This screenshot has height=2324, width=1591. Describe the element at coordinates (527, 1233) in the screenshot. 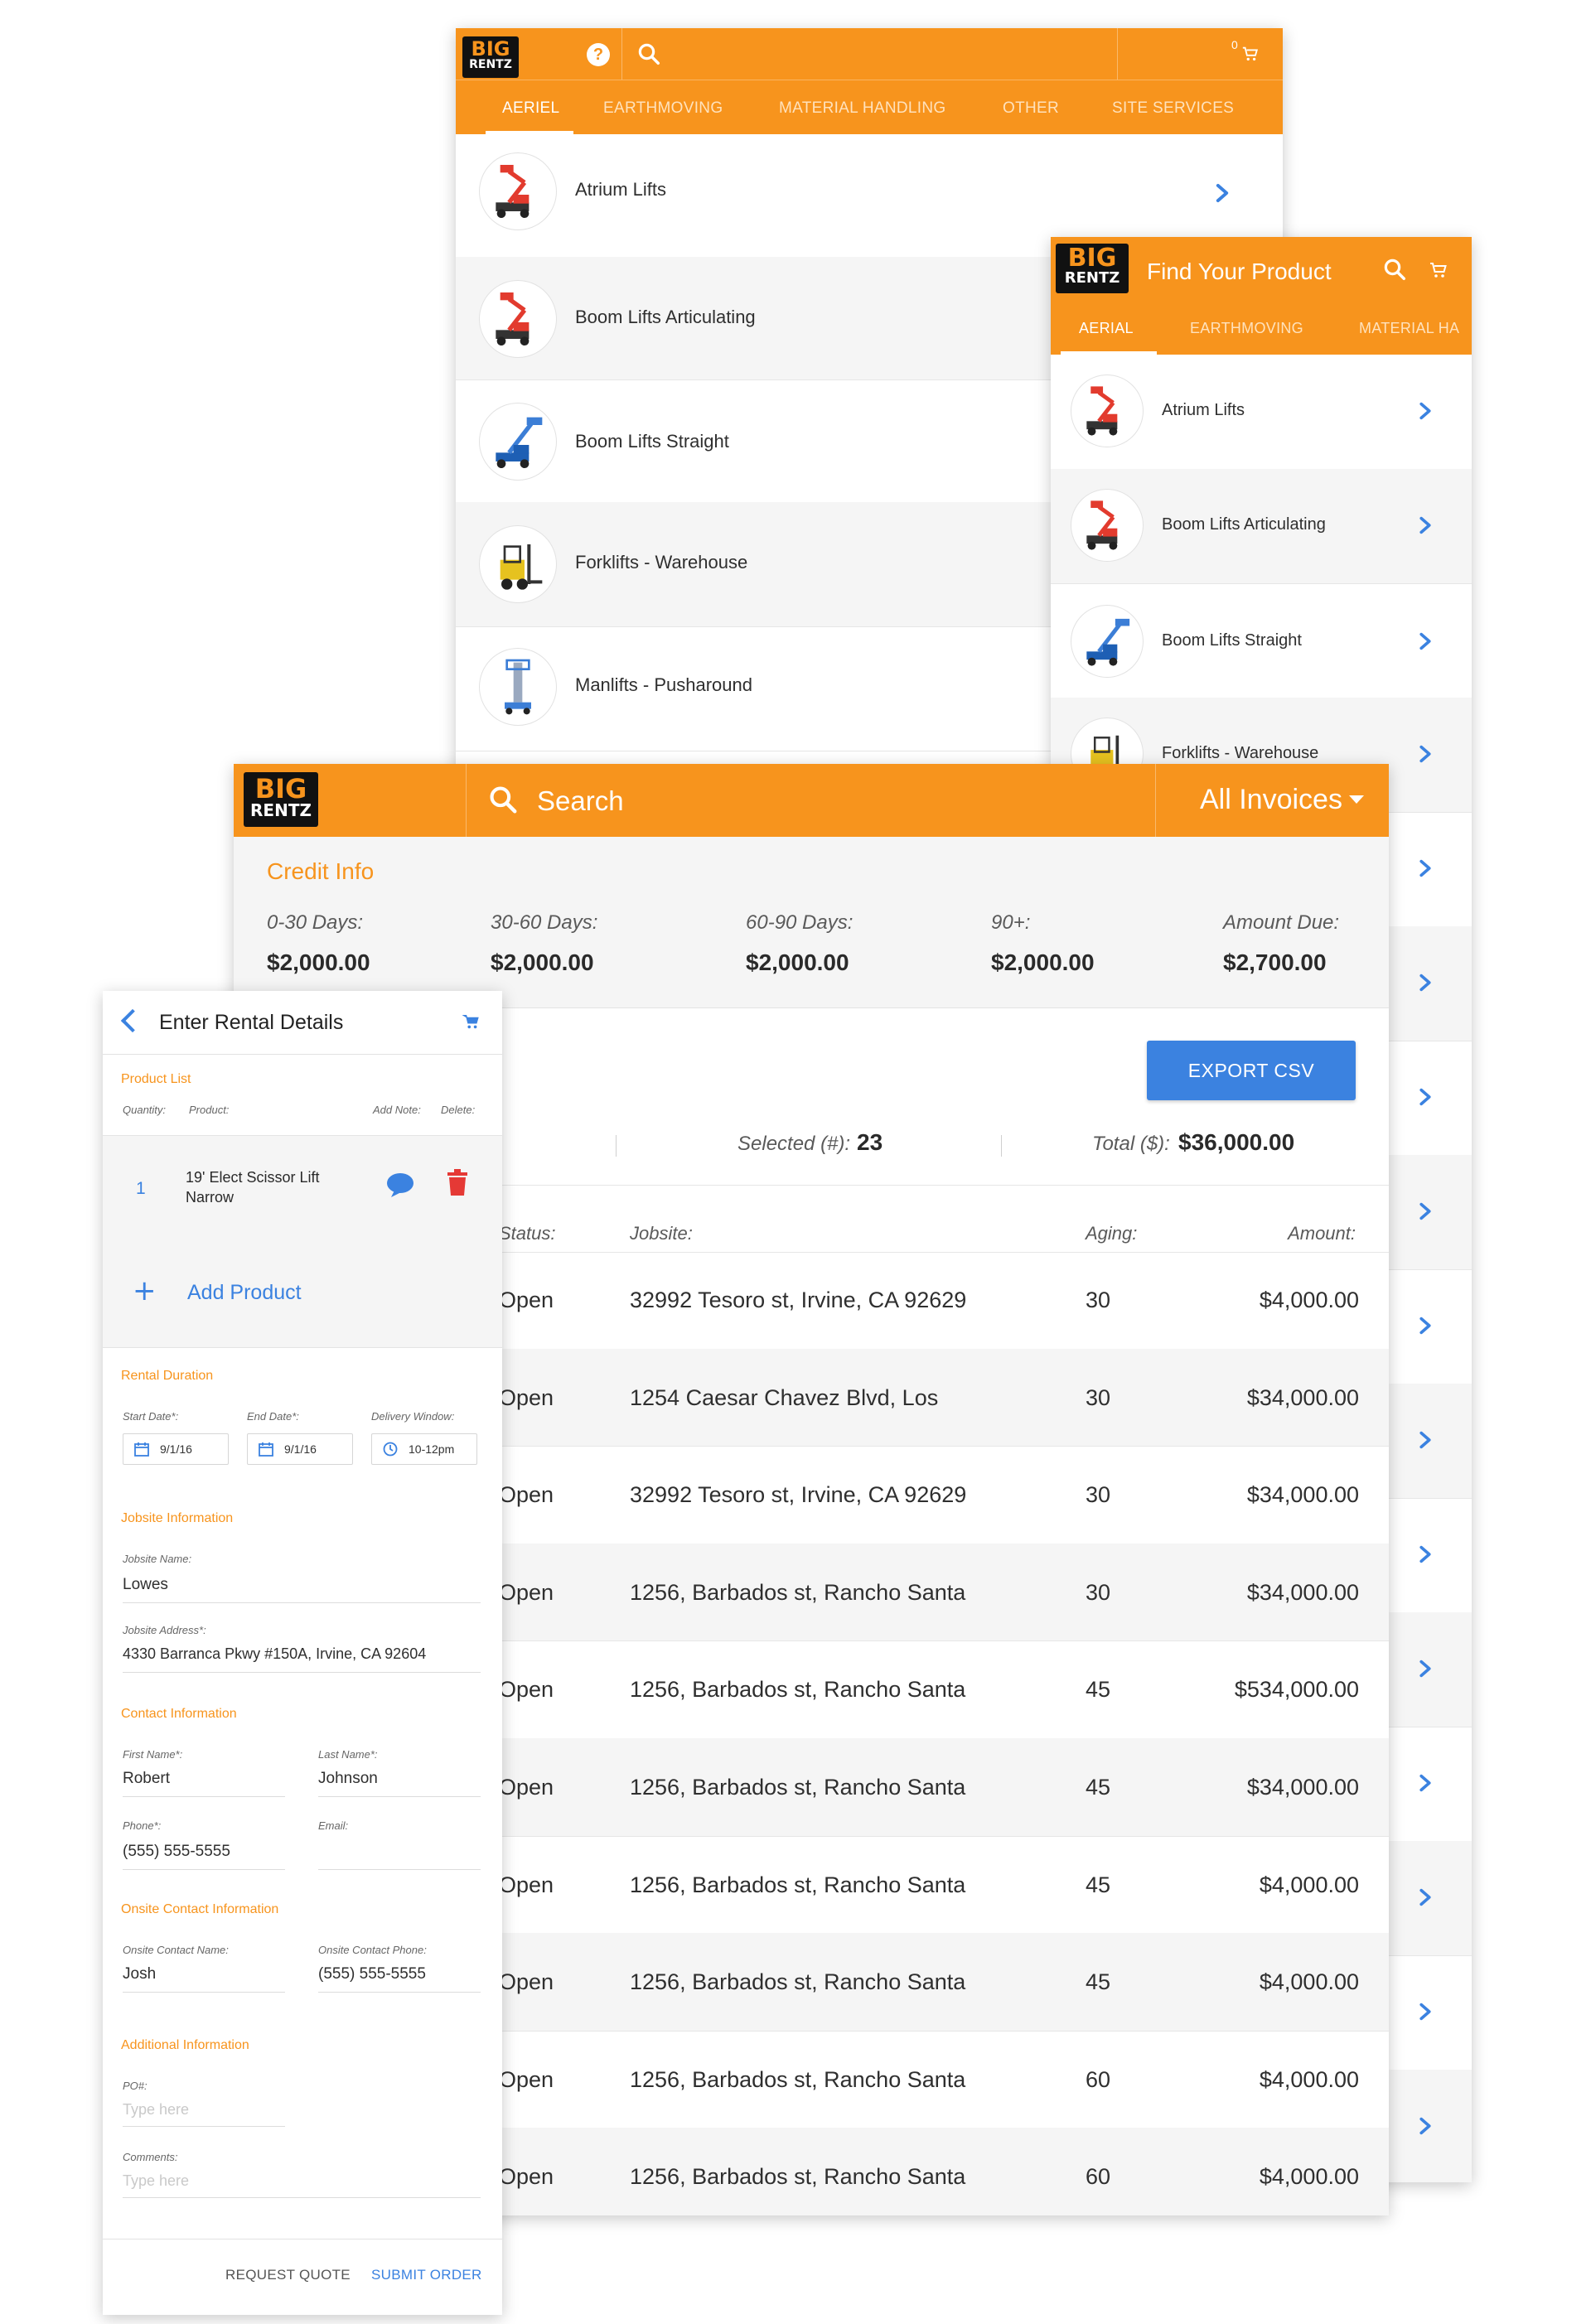

I see `column-header-status: Status:` at that location.